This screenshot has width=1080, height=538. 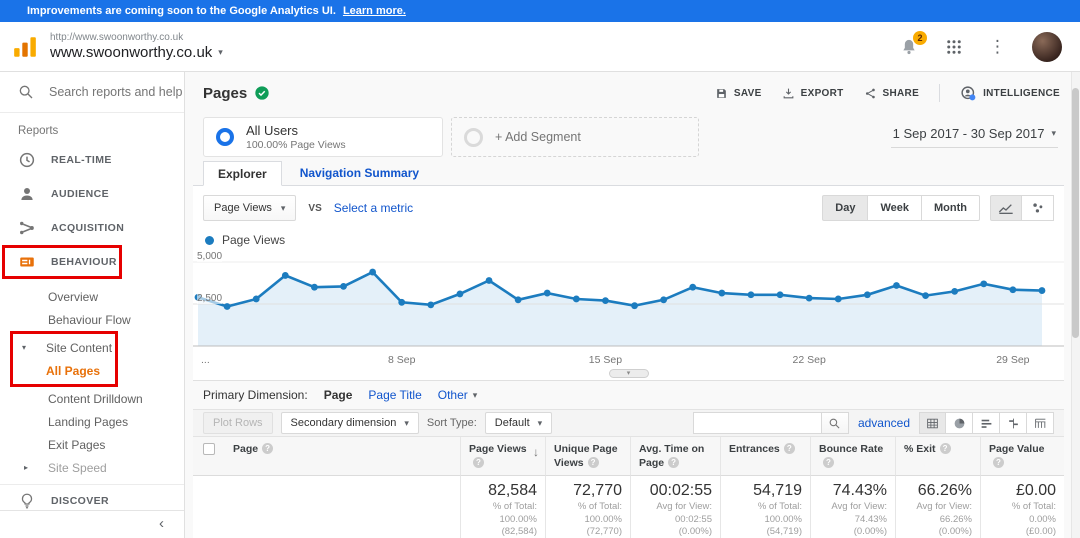 What do you see at coordinates (92, 92) in the screenshot?
I see `sidebar-search: Search reports and help` at bounding box center [92, 92].